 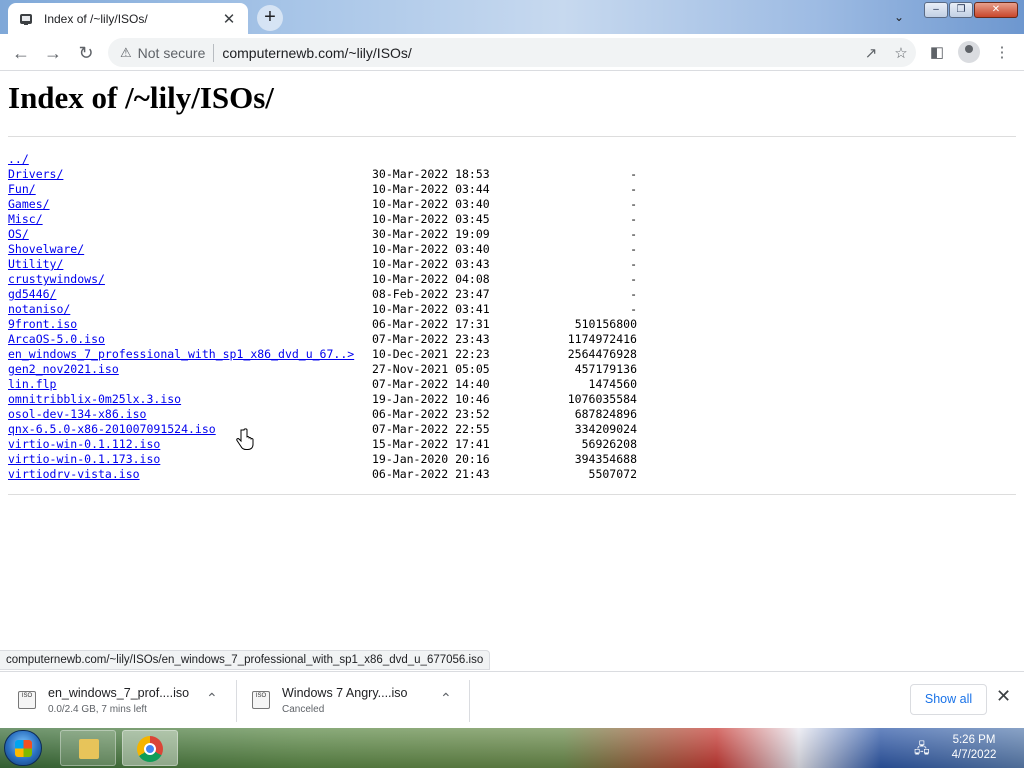 What do you see at coordinates (431, 264) in the screenshot?
I see `entry-date: 10-Mar-2022 03:43` at bounding box center [431, 264].